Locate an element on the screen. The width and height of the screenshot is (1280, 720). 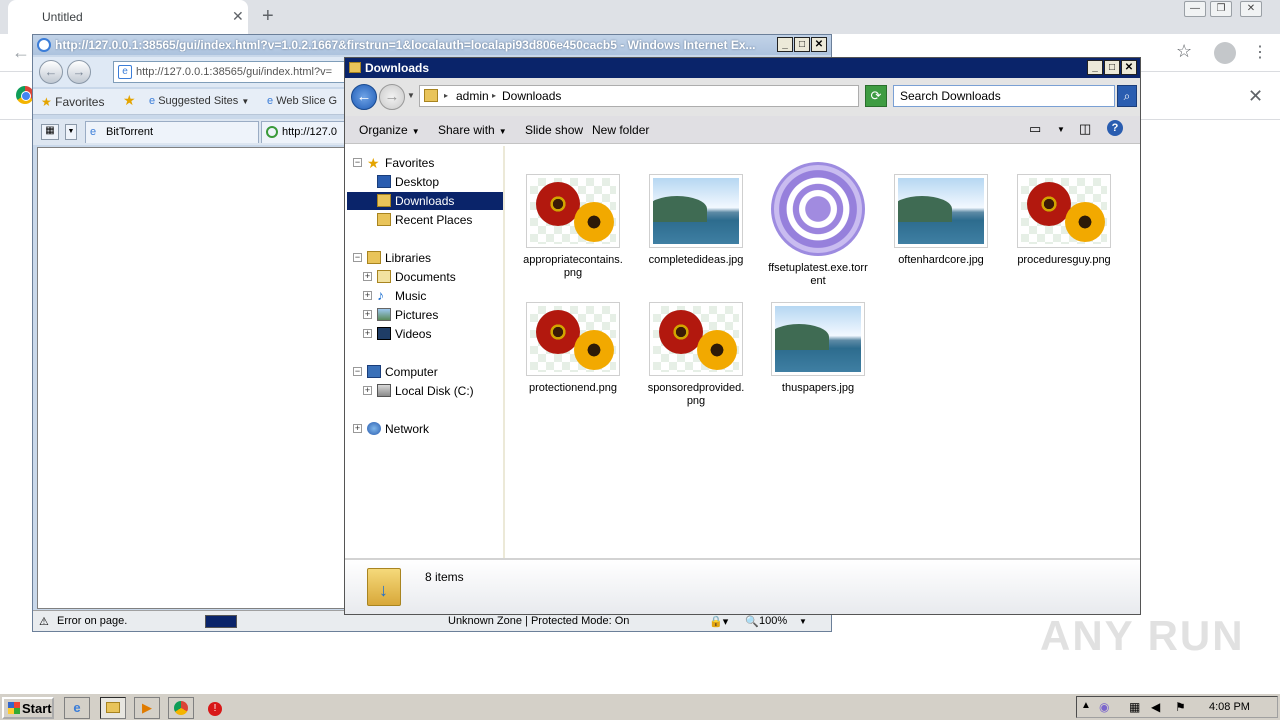
explorer-maximize-button: □ is located at coordinates (1112, 67).